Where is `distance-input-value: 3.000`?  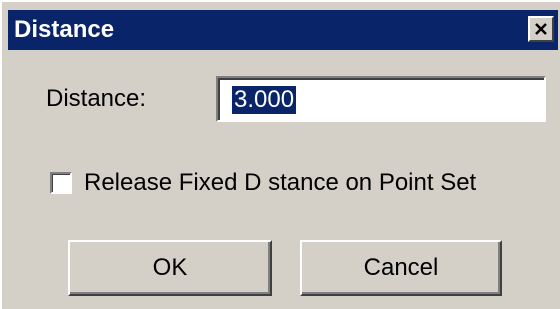
distance-input-value: 3.000 is located at coordinates (264, 100).